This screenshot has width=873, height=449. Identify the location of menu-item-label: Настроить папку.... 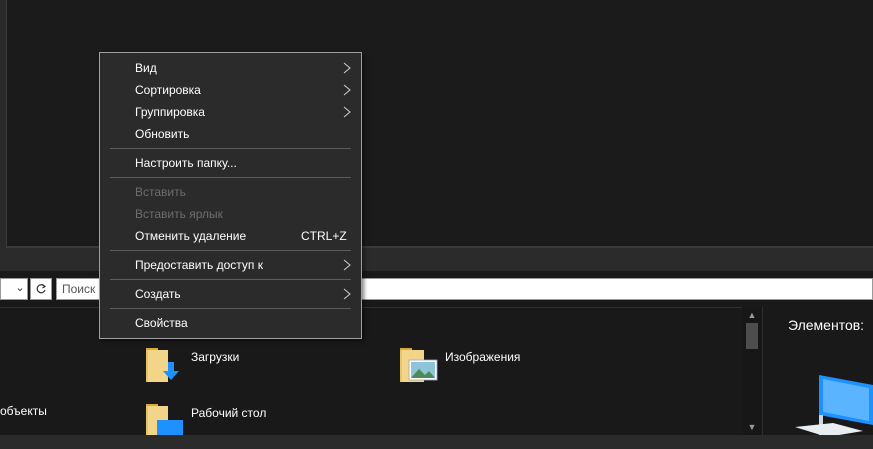
(186, 163).